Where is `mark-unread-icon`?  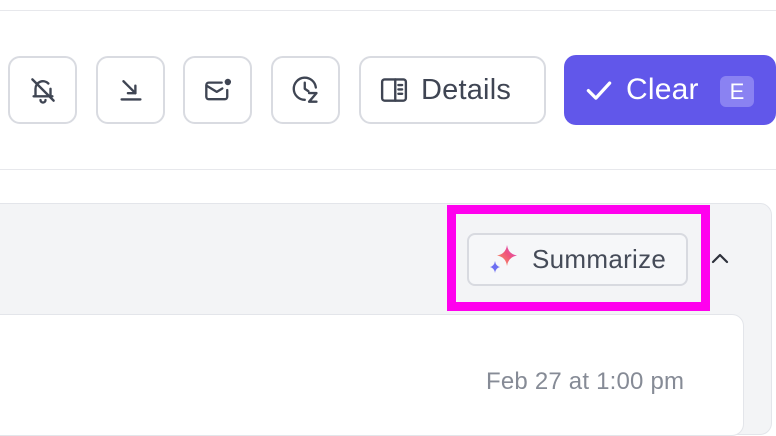
mark-unread-icon is located at coordinates (217, 89).